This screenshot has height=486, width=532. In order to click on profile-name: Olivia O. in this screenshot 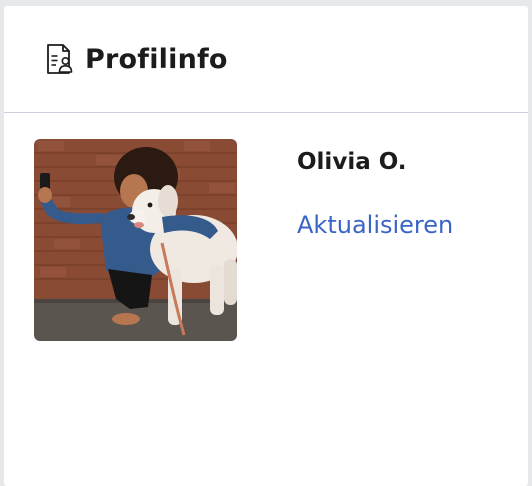, I will do `click(352, 162)`.